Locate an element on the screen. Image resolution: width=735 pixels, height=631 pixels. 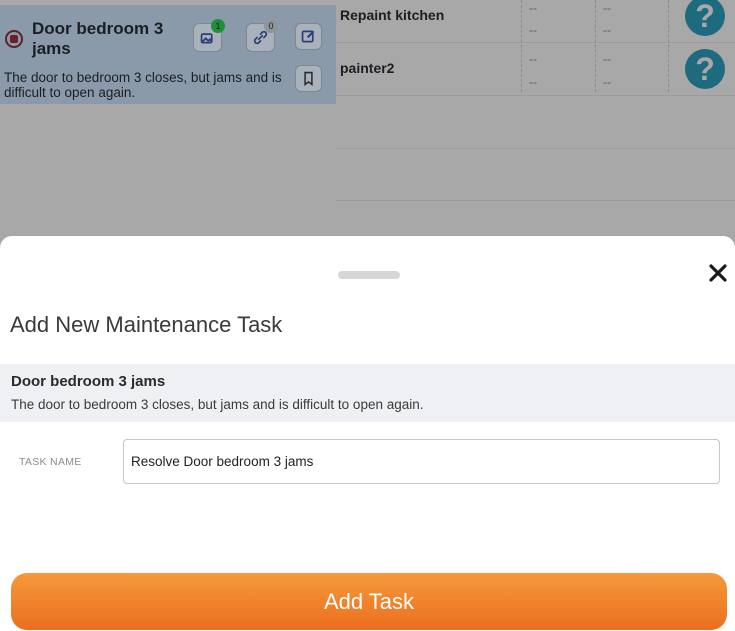
bookmark-button is located at coordinates (308, 78).